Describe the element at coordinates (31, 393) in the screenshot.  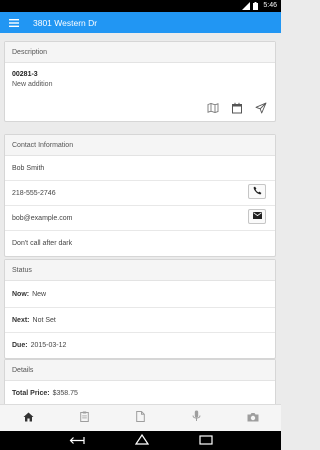
I see `total-price-label: Total Price:` at that location.